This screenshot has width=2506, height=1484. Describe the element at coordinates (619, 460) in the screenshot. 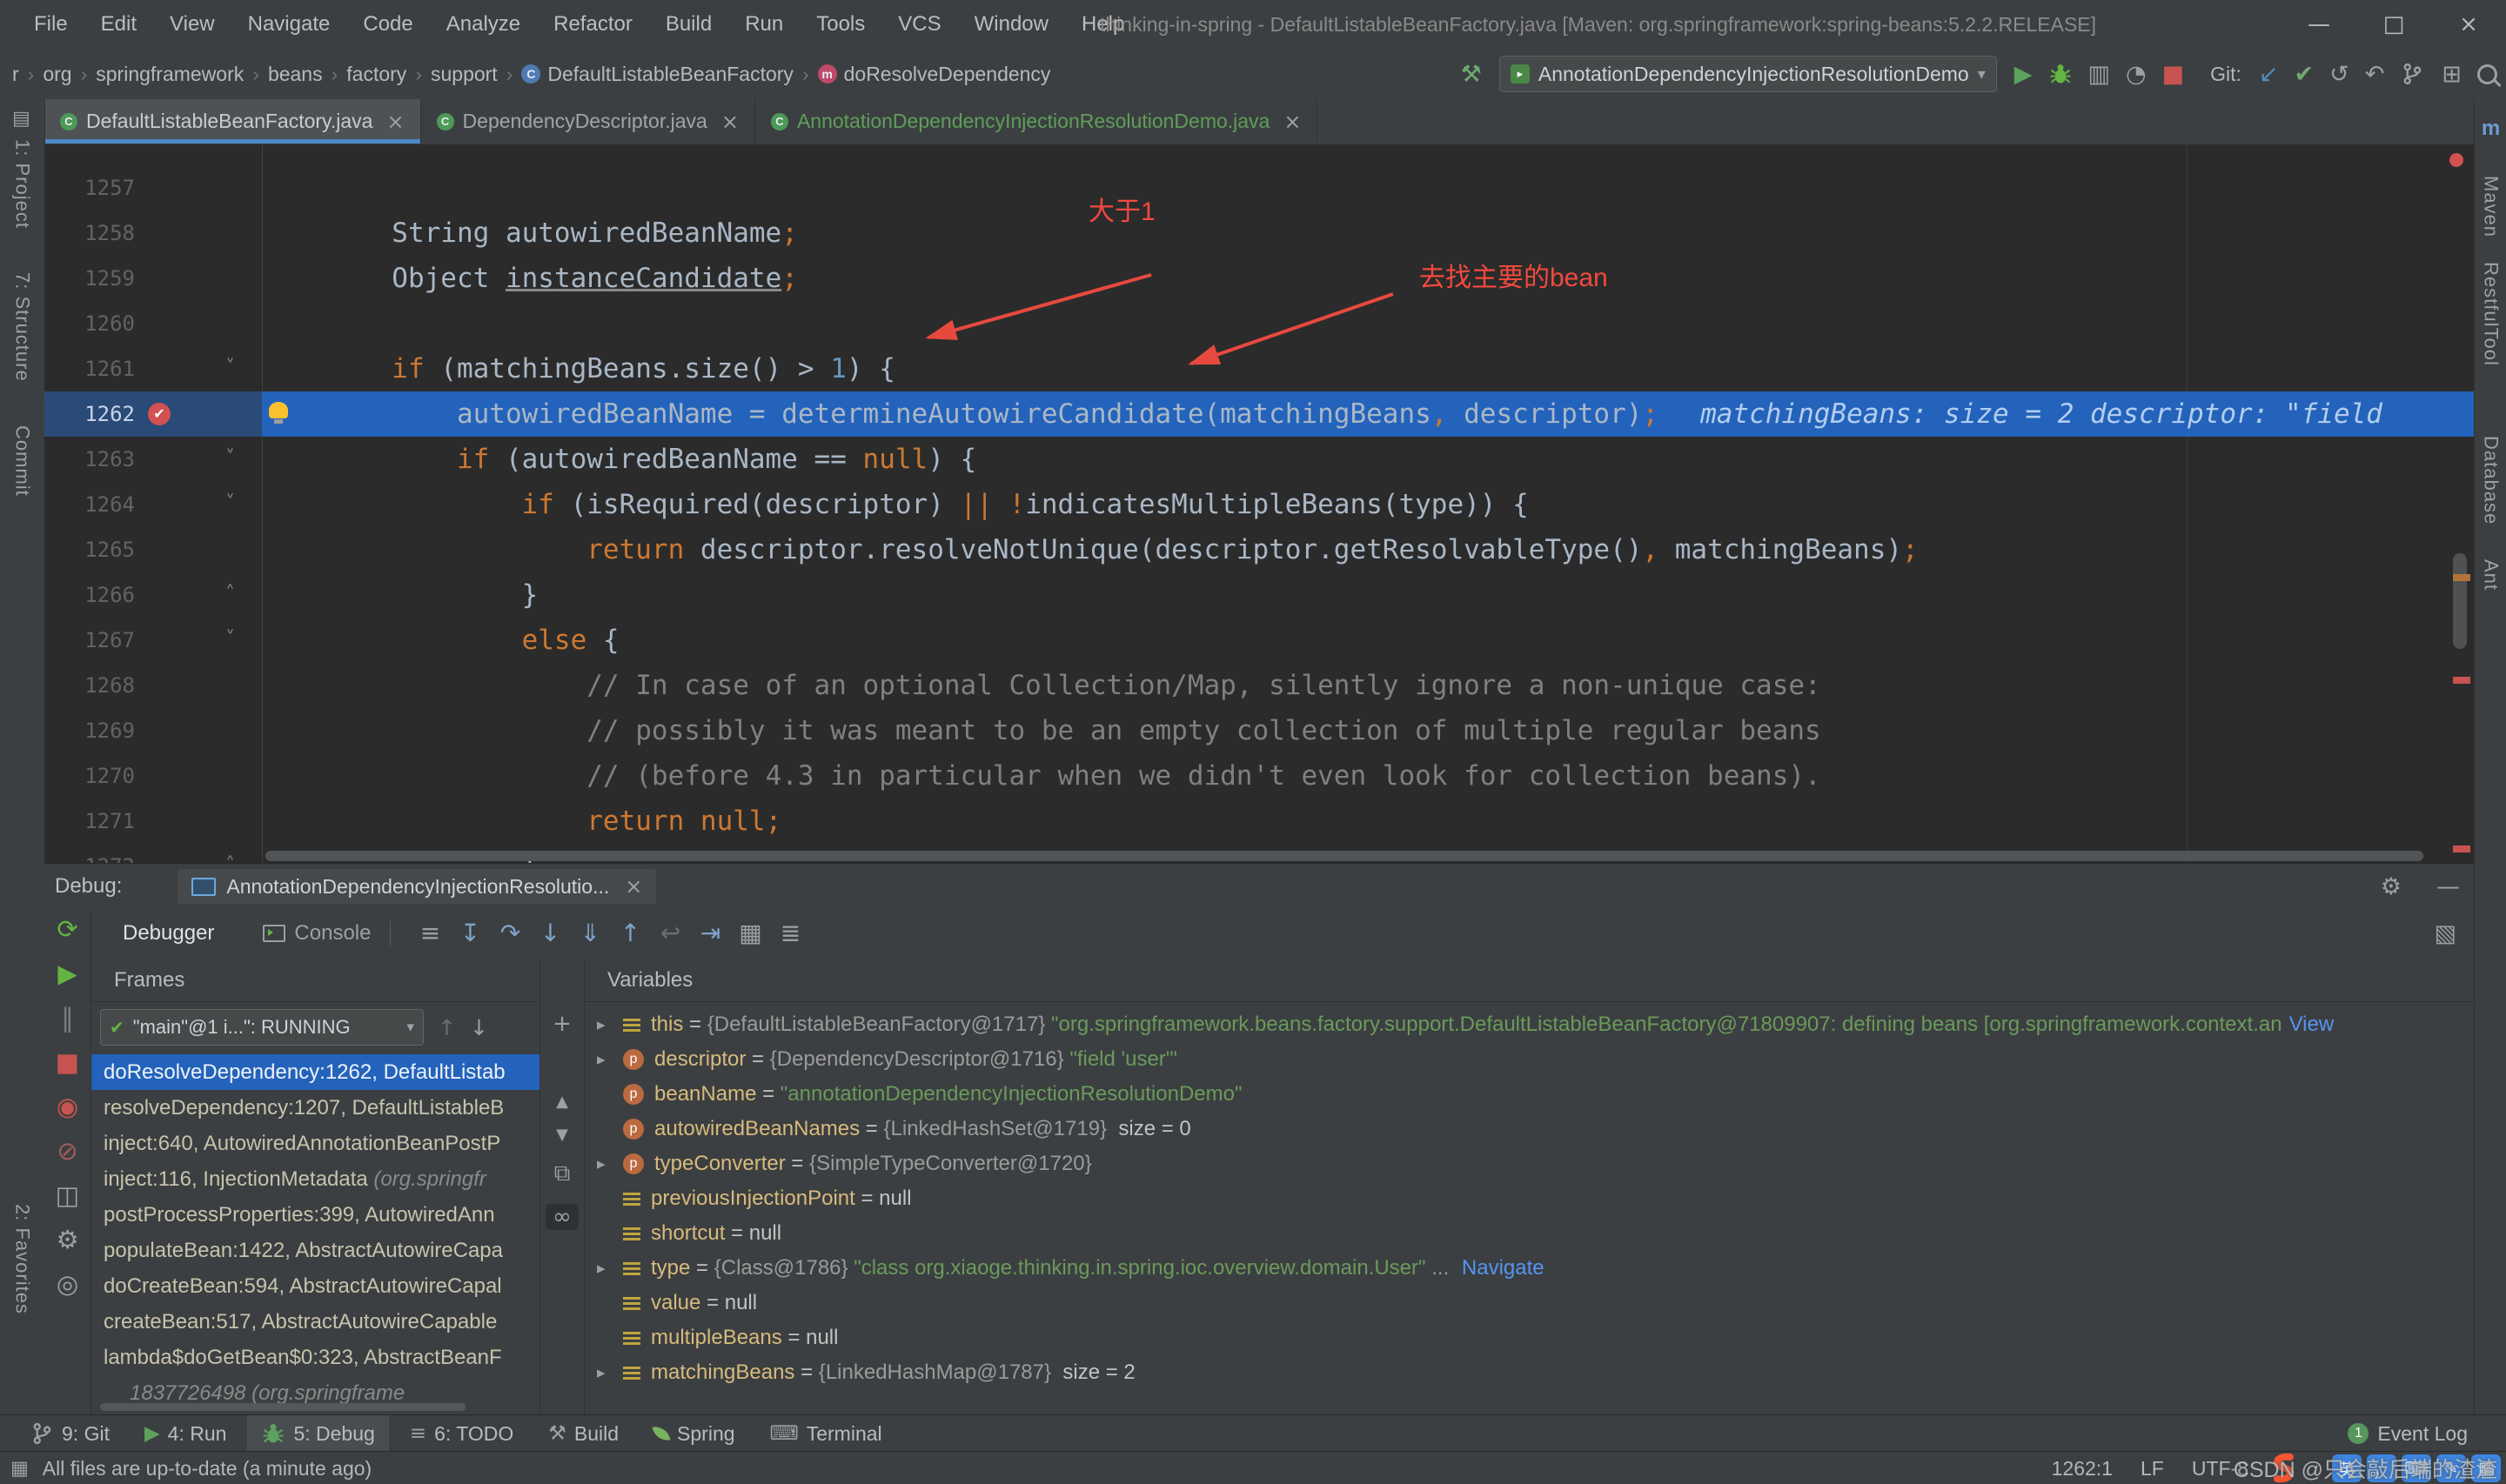

I see `code-text: if (autowiredBeanName == null) {` at that location.